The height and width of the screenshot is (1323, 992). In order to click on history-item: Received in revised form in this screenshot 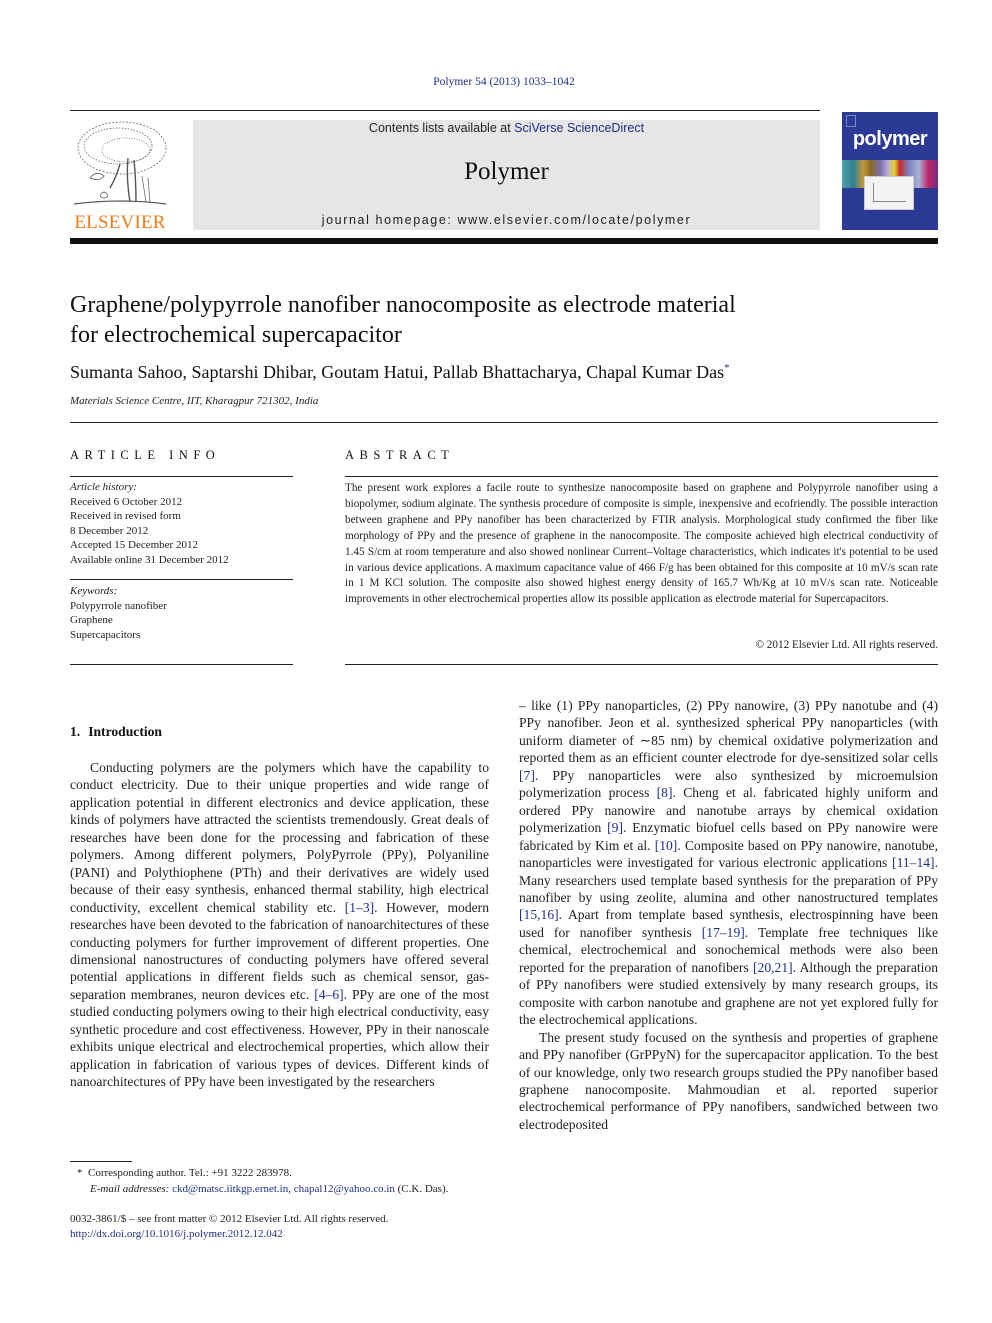, I will do `click(125, 516)`.